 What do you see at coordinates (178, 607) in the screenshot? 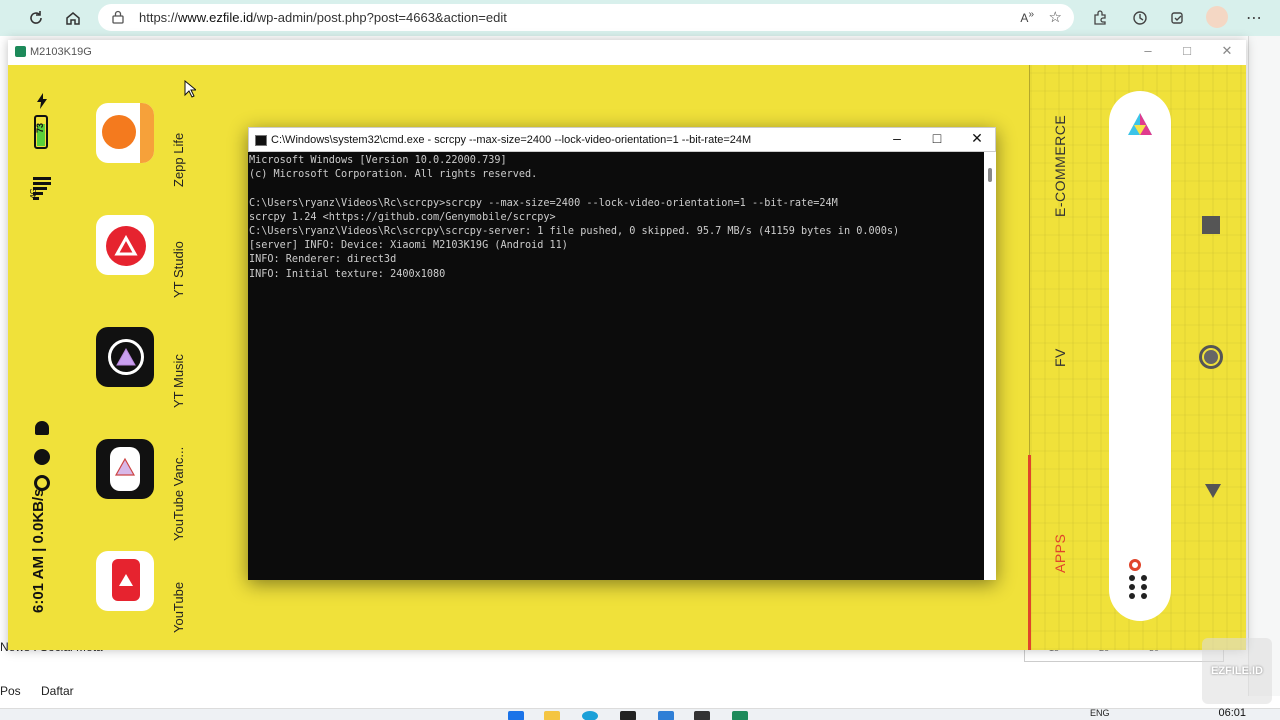
I see `app-label-youtube: YouTube` at bounding box center [178, 607].